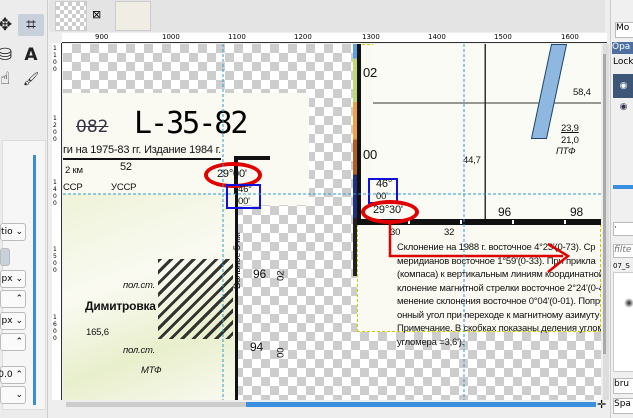 This screenshot has width=633, height=418. Describe the element at coordinates (623, 62) in the screenshot. I see `lock-label: Lock` at that location.